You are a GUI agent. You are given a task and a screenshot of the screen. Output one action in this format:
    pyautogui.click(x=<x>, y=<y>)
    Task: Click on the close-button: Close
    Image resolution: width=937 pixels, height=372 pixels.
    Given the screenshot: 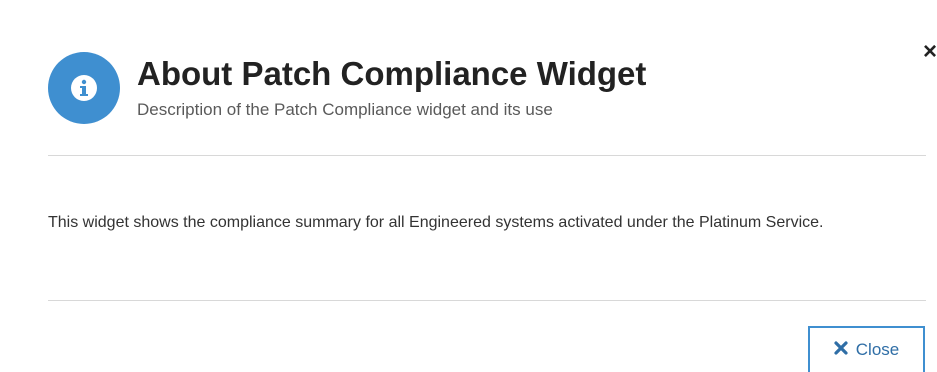 What is the action you would take?
    pyautogui.click(x=866, y=349)
    